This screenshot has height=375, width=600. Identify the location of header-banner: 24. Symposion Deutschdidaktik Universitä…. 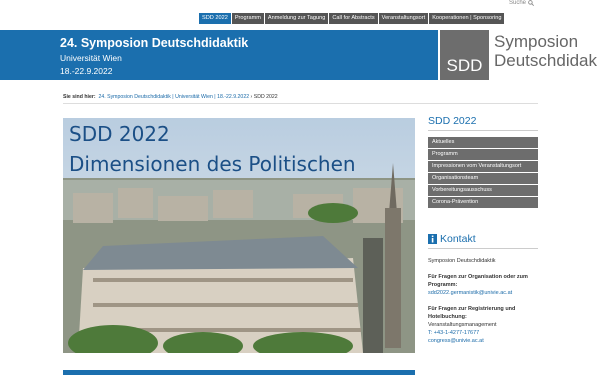
(219, 55).